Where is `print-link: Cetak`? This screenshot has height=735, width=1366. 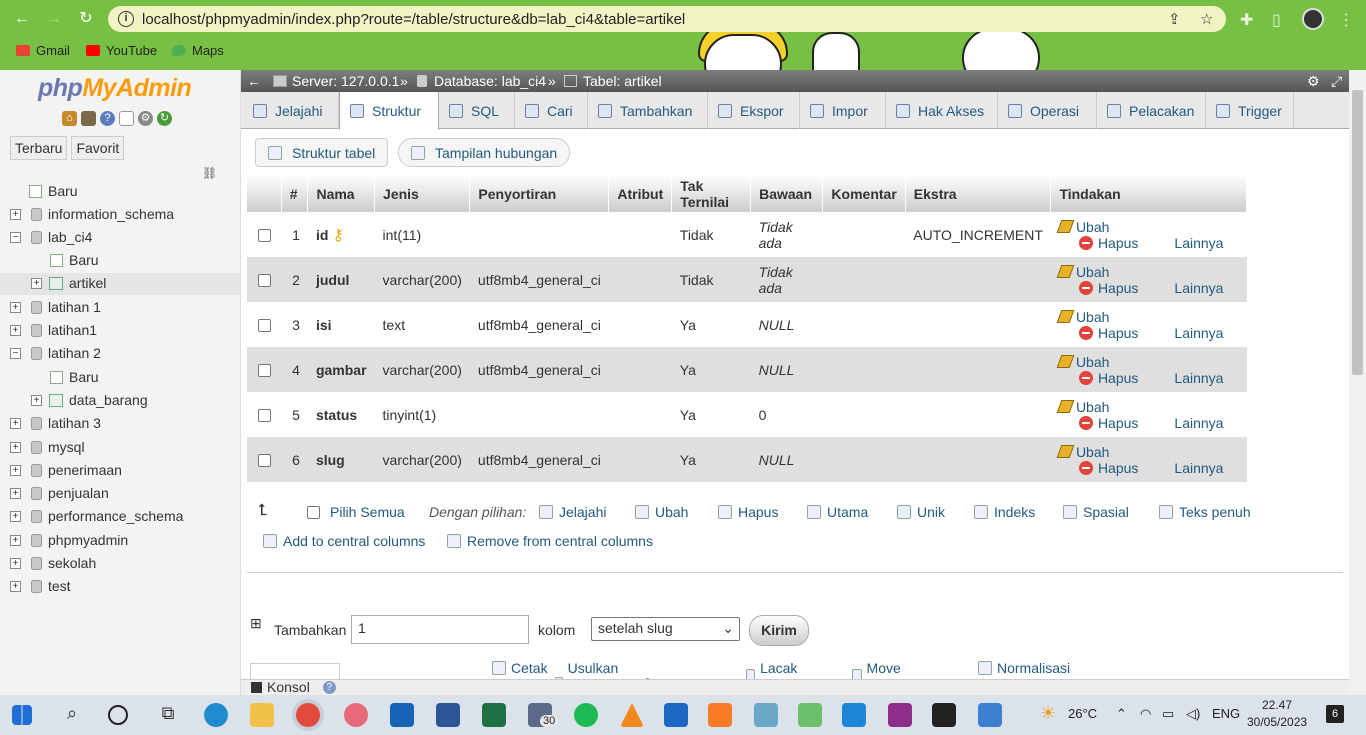
print-link: Cetak is located at coordinates (520, 668).